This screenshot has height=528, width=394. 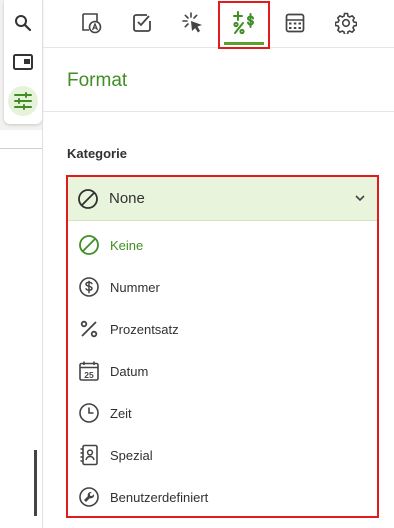 I want to click on tab-settings, so click(x=346, y=25).